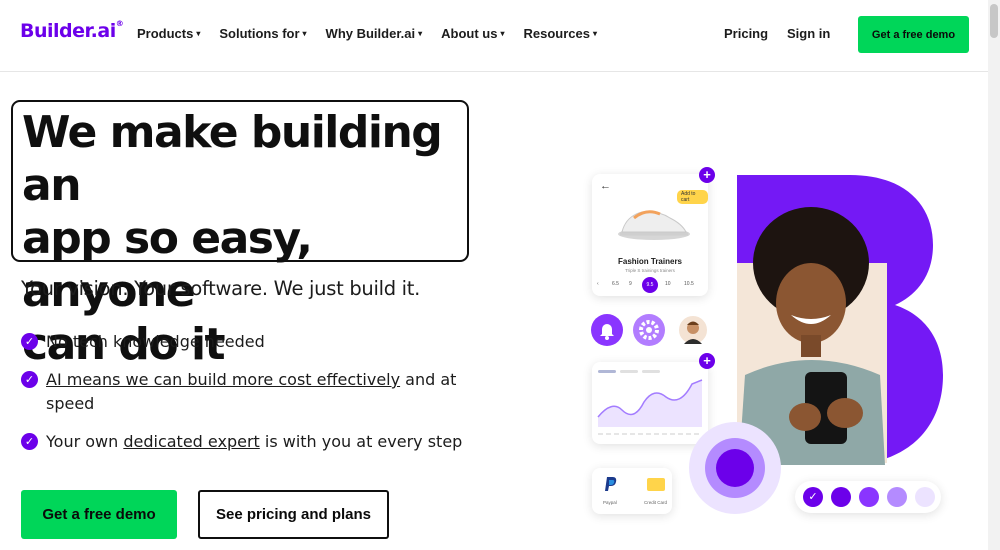  I want to click on sign-in-link: Sign in, so click(808, 33).